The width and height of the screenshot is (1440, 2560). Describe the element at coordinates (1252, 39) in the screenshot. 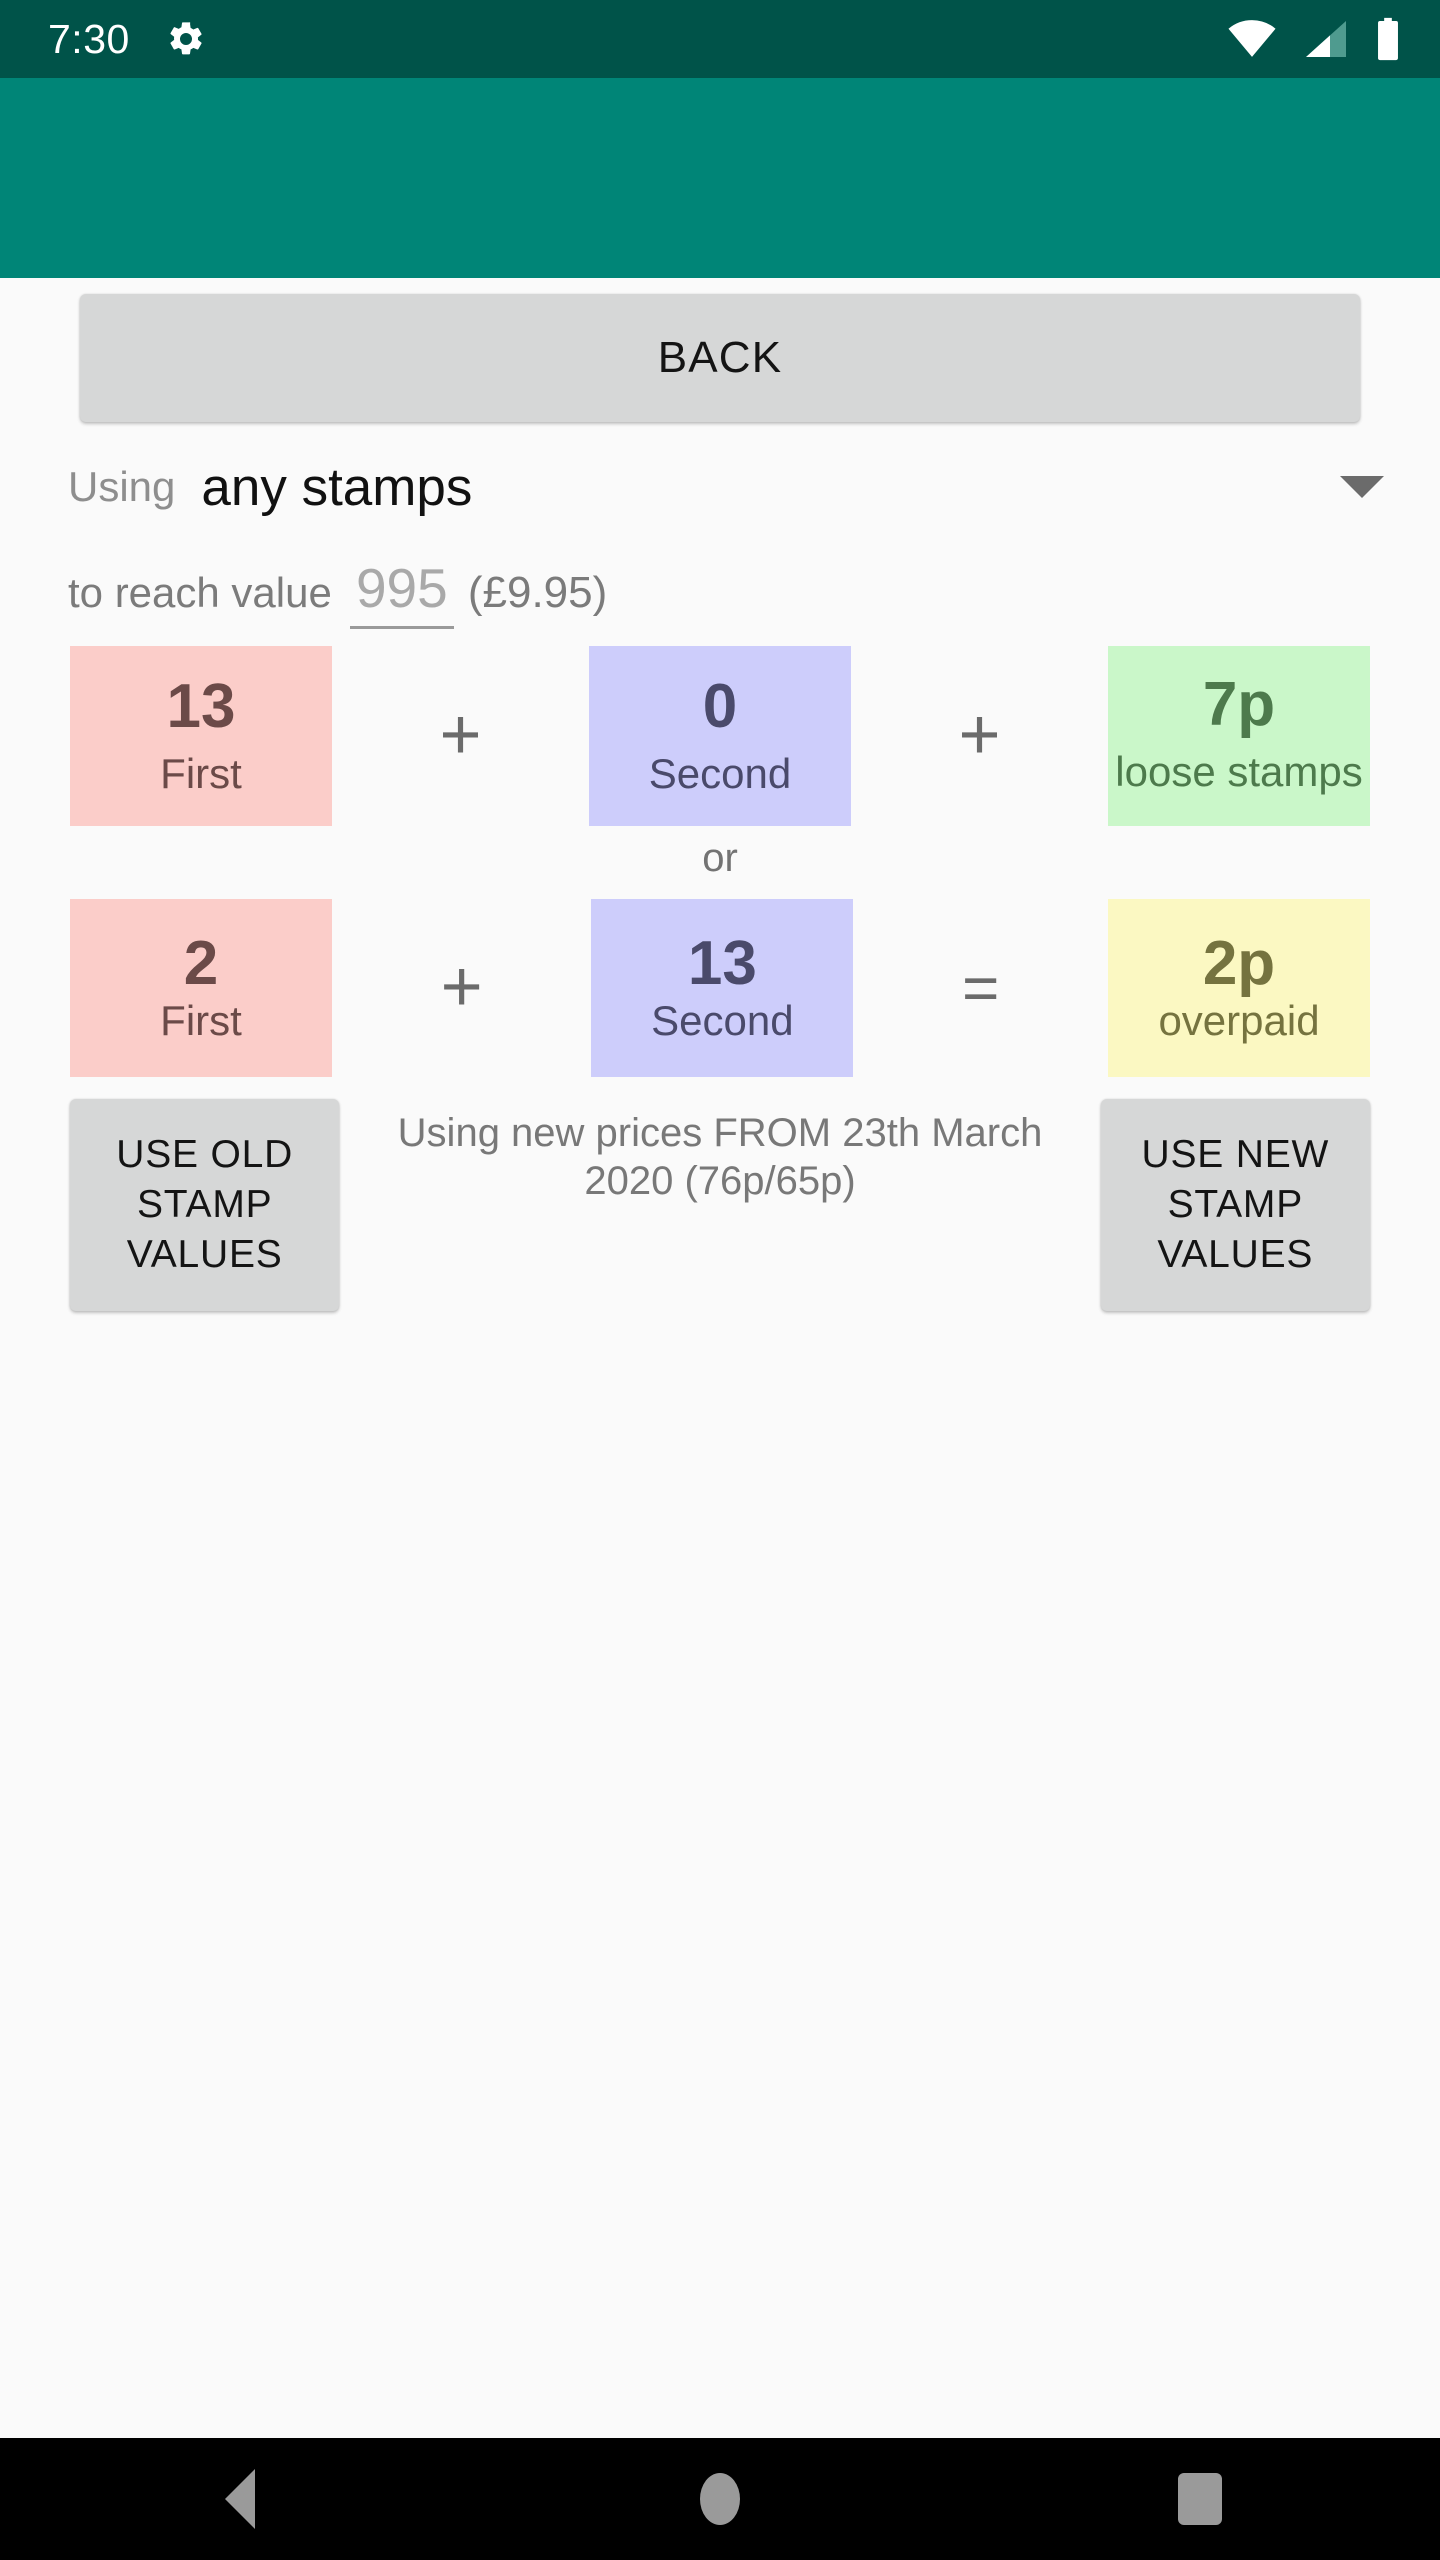

I see `wifi-icon` at that location.